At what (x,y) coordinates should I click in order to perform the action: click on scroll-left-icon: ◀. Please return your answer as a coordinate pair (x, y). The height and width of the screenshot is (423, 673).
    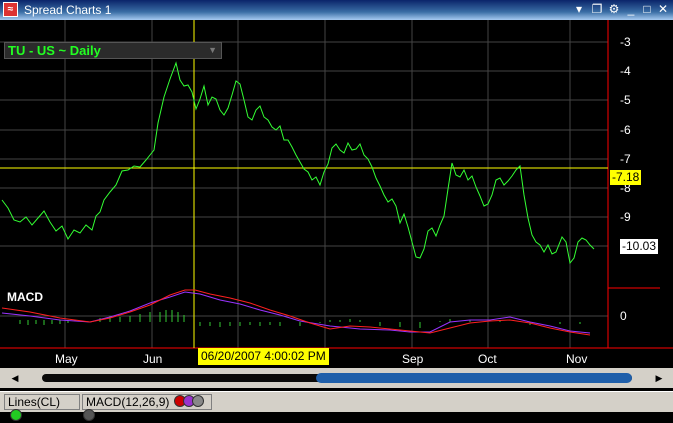
    Looking at the image, I should click on (15, 378).